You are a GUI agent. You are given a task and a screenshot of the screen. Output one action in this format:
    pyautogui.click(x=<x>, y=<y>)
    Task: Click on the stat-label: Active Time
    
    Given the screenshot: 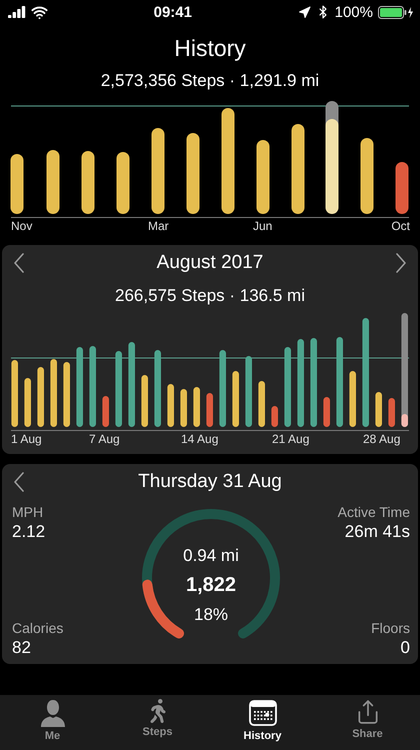 What is the action you would take?
    pyautogui.click(x=374, y=512)
    